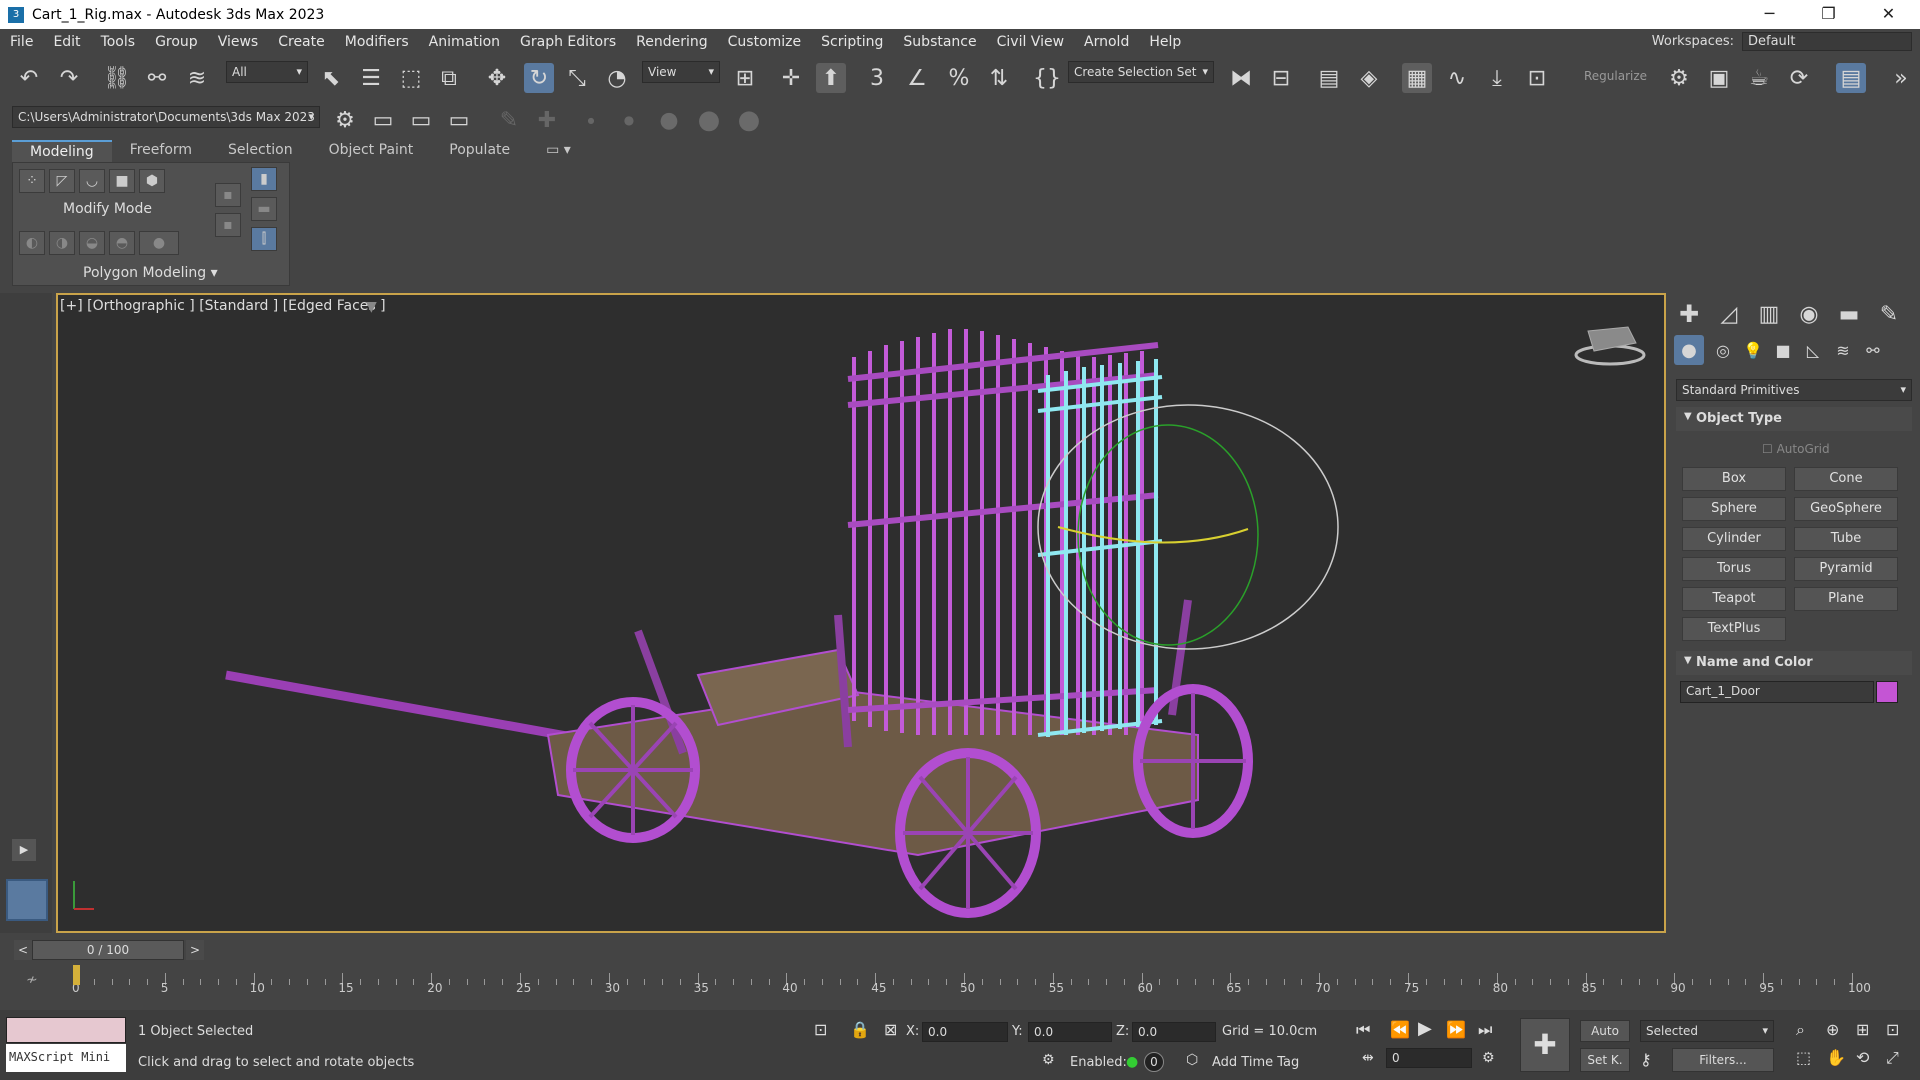  What do you see at coordinates (479, 151) in the screenshot?
I see `tab-populate: Populate` at bounding box center [479, 151].